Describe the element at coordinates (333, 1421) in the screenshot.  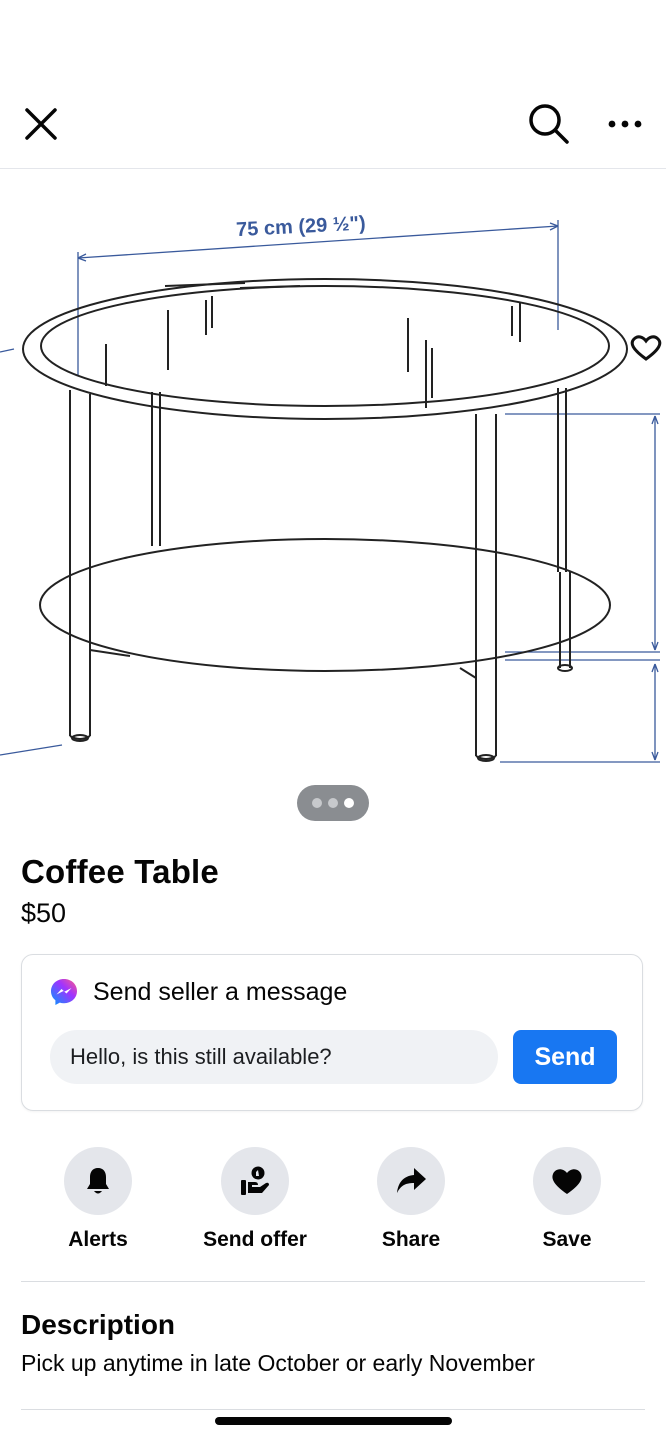
I see `home-indicator` at that location.